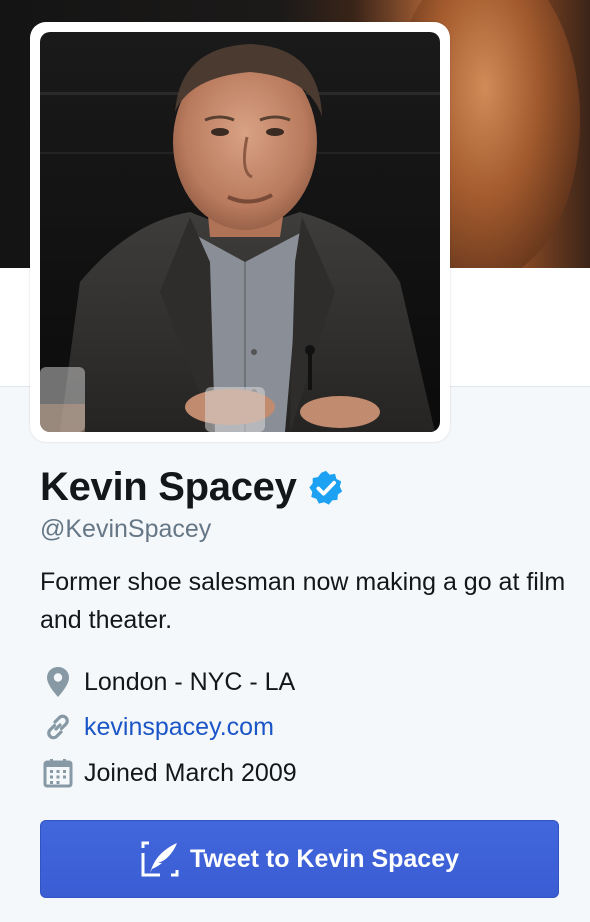  I want to click on profile-handle: @KevinSpacey, so click(125, 529).